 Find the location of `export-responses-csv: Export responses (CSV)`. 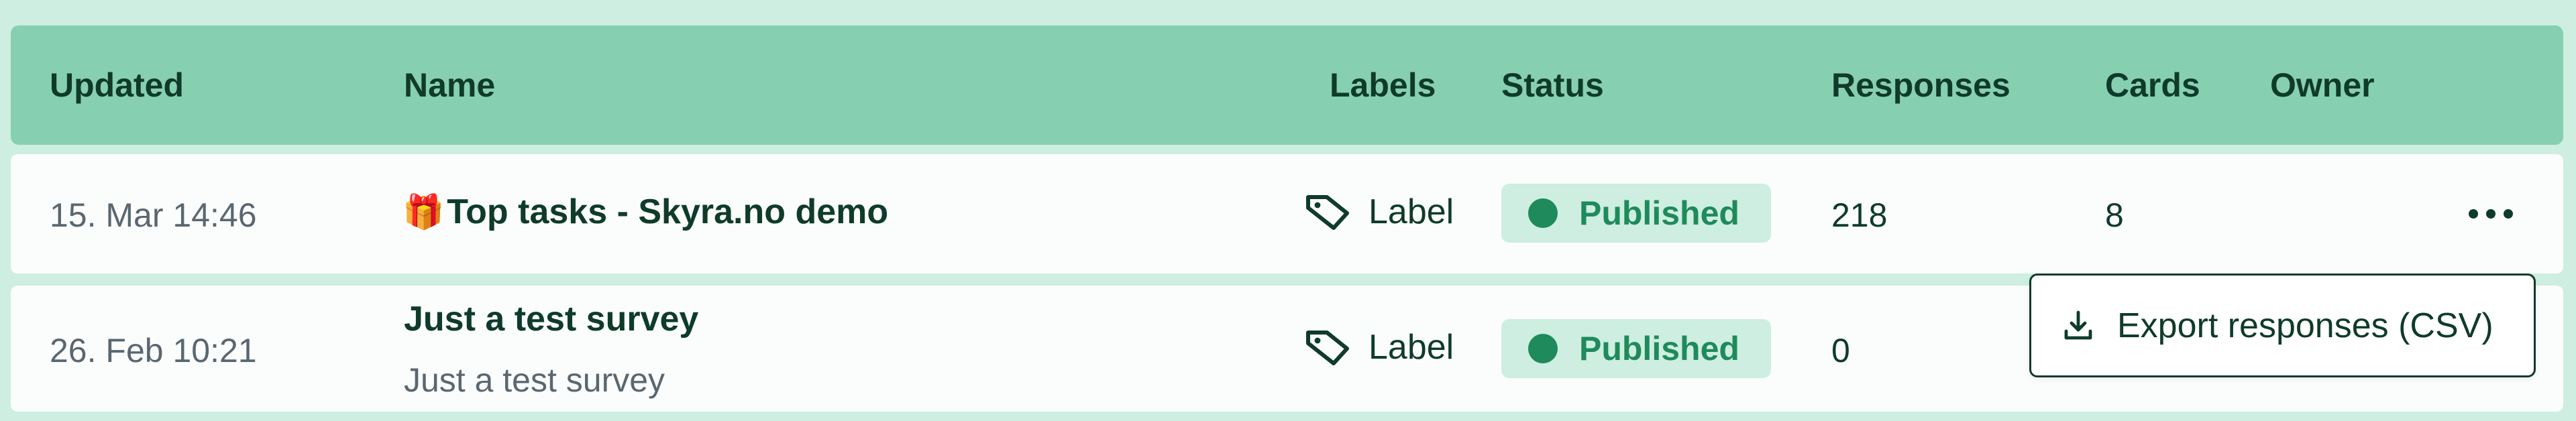

export-responses-csv: Export responses (CSV) is located at coordinates (2305, 326).